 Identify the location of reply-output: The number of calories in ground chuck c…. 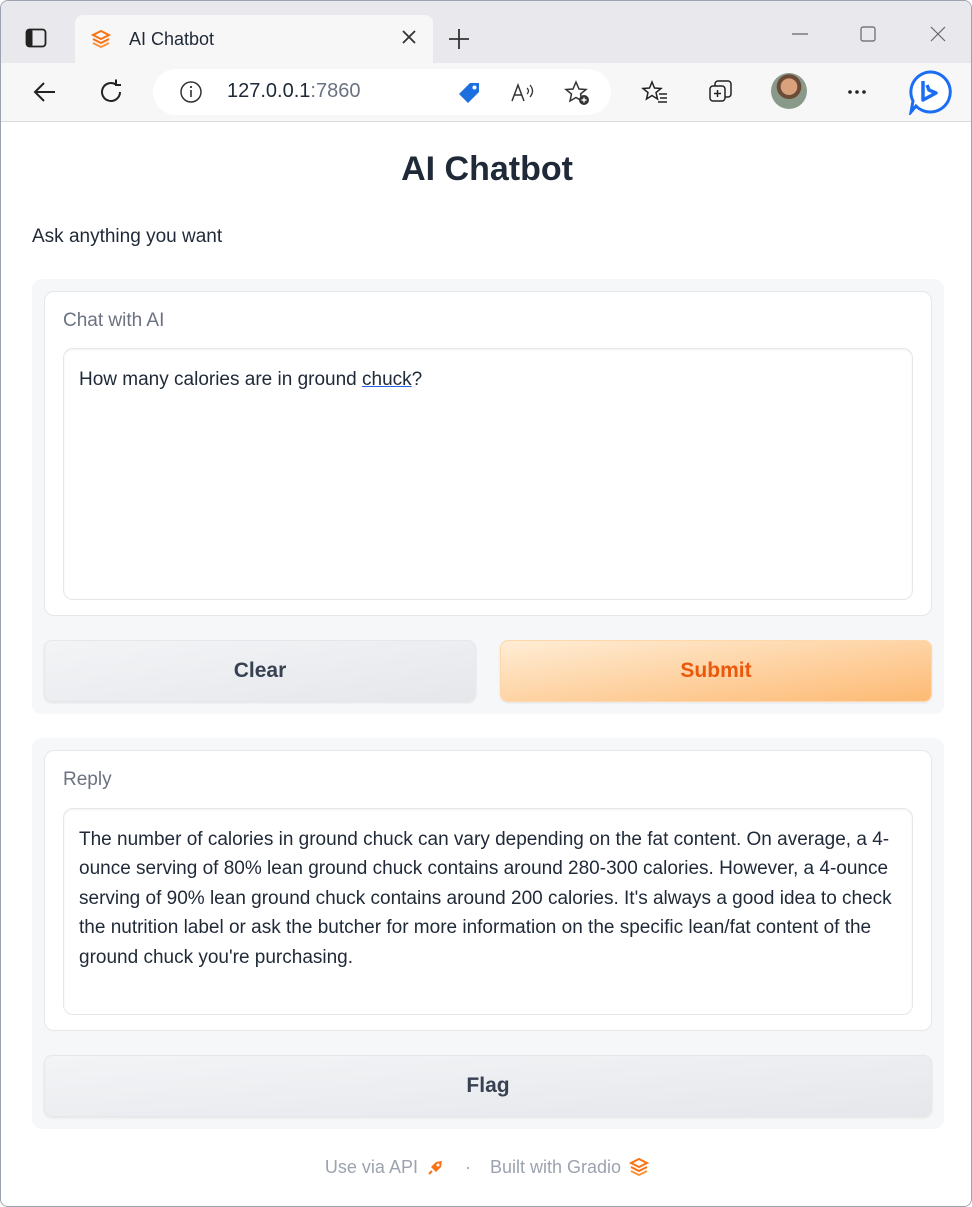
(488, 911).